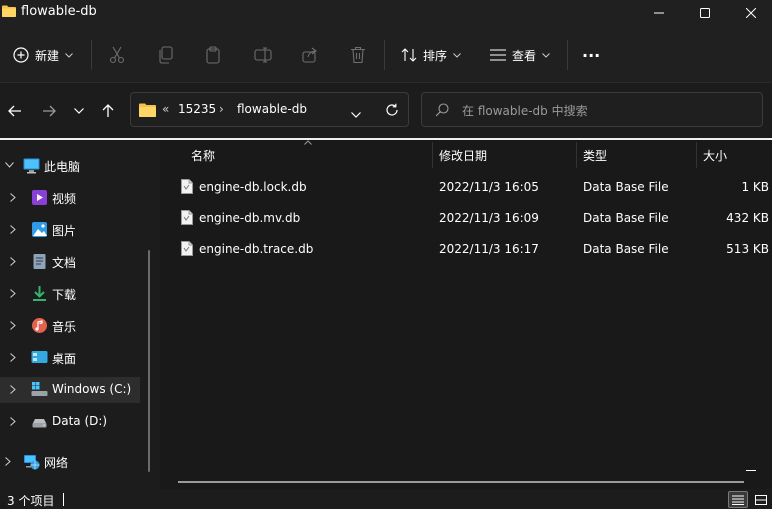  What do you see at coordinates (39, 389) in the screenshot?
I see `drive-icon` at bounding box center [39, 389].